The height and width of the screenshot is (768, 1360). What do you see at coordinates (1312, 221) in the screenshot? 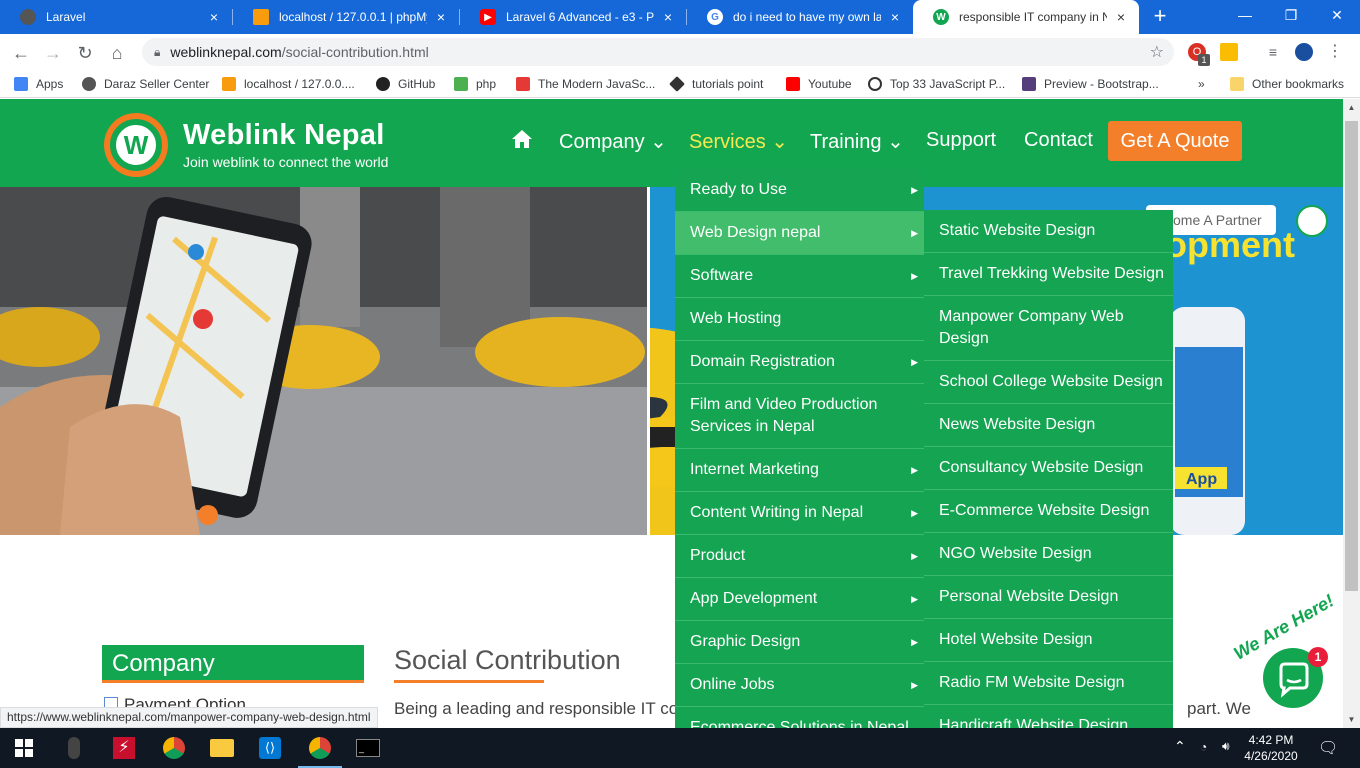
I see `handshake-icon` at bounding box center [1312, 221].